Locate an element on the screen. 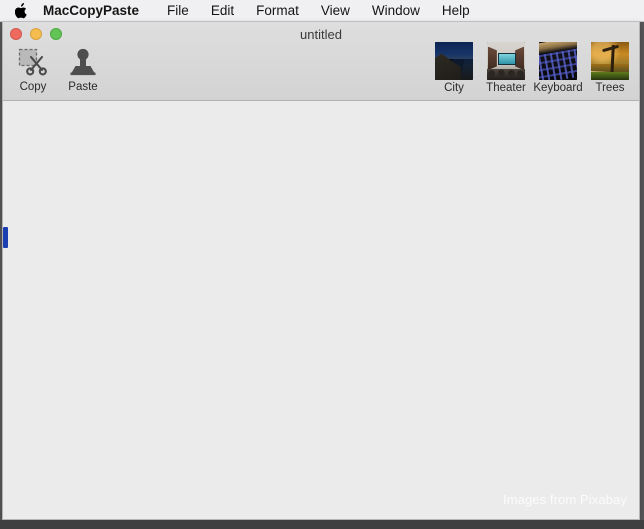 This screenshot has width=644, height=529. dock-strip is located at coordinates (322, 524).